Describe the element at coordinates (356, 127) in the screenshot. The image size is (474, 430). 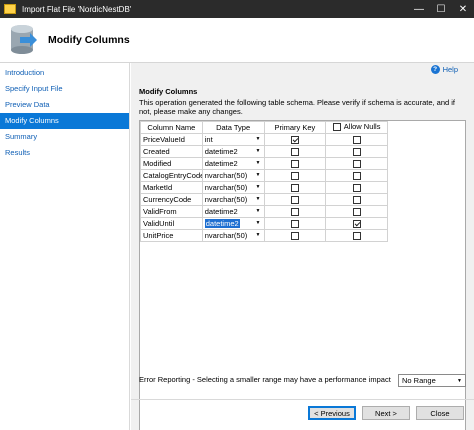
I see `header-allow-nulls: Allow Nulls` at that location.